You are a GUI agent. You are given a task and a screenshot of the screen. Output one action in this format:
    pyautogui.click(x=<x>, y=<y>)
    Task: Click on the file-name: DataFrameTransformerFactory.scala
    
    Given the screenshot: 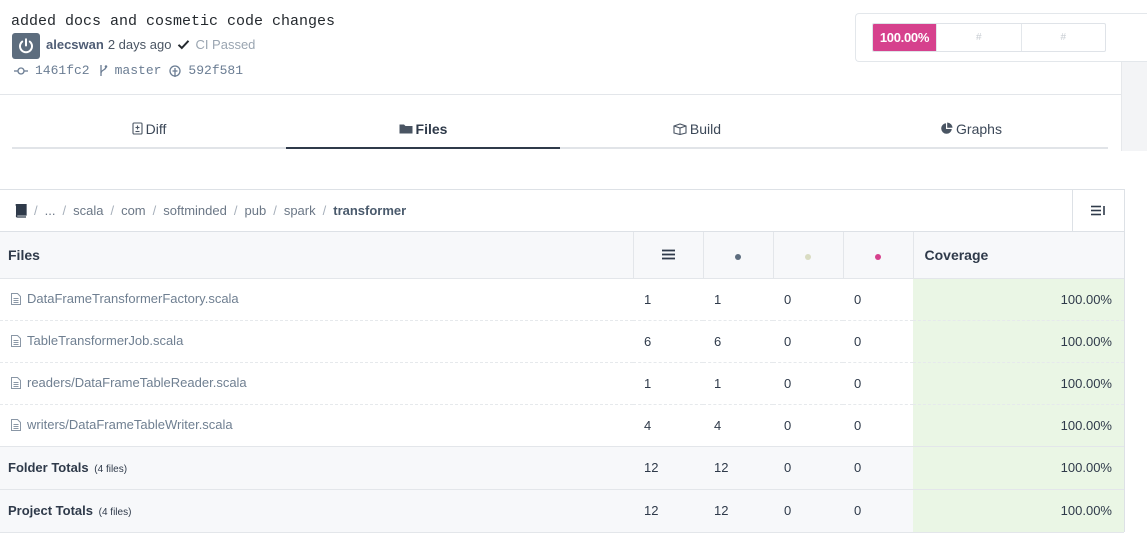 What is the action you would take?
    pyautogui.click(x=133, y=298)
    